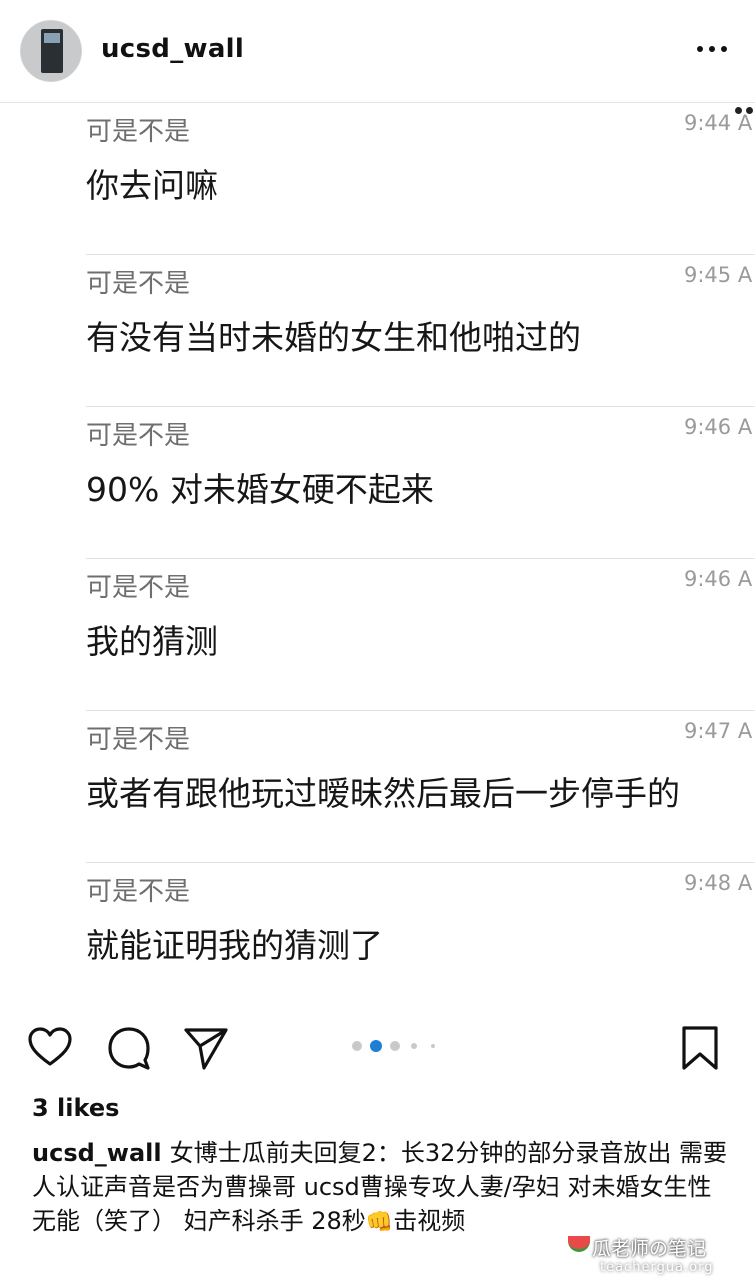 The image size is (755, 1280). What do you see at coordinates (579, 1244) in the screenshot?
I see `watermelon-icon` at bounding box center [579, 1244].